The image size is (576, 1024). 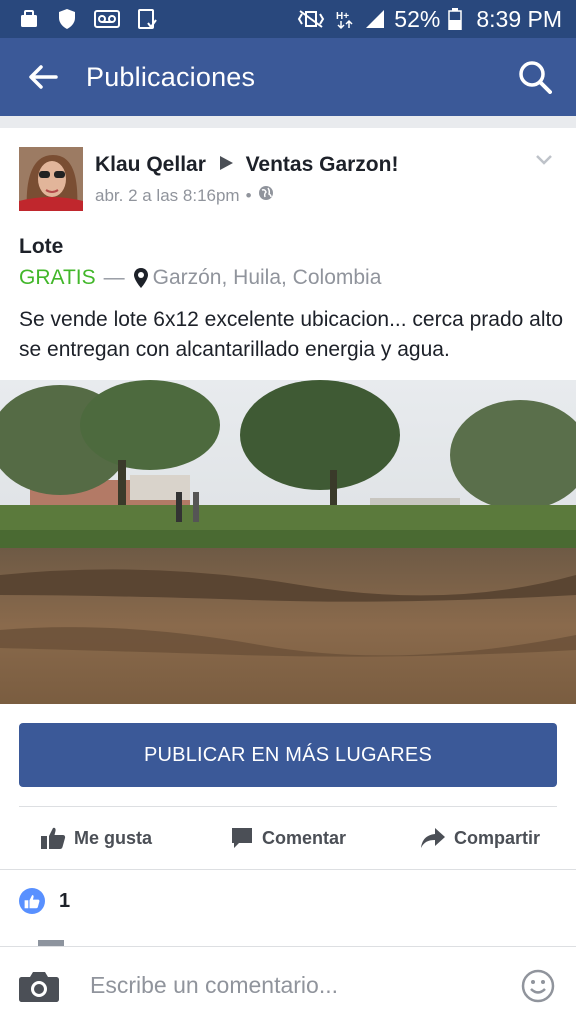 What do you see at coordinates (496, 837) in the screenshot?
I see `share-label: Compartir` at bounding box center [496, 837].